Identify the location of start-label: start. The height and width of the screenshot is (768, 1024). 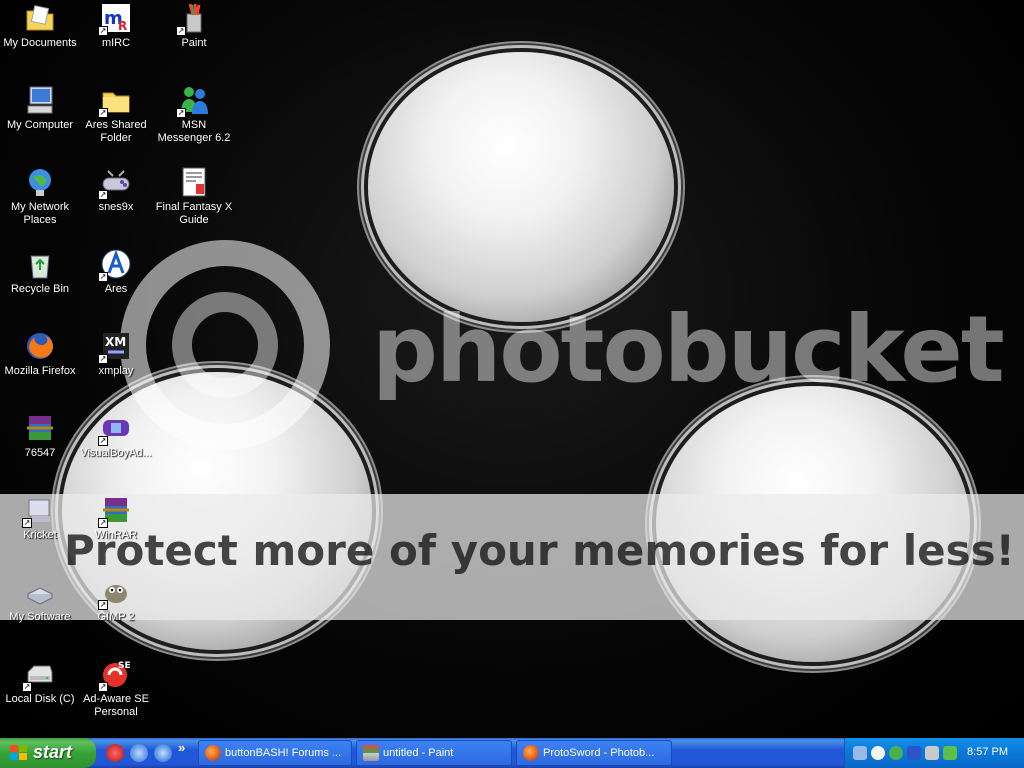
(53, 752).